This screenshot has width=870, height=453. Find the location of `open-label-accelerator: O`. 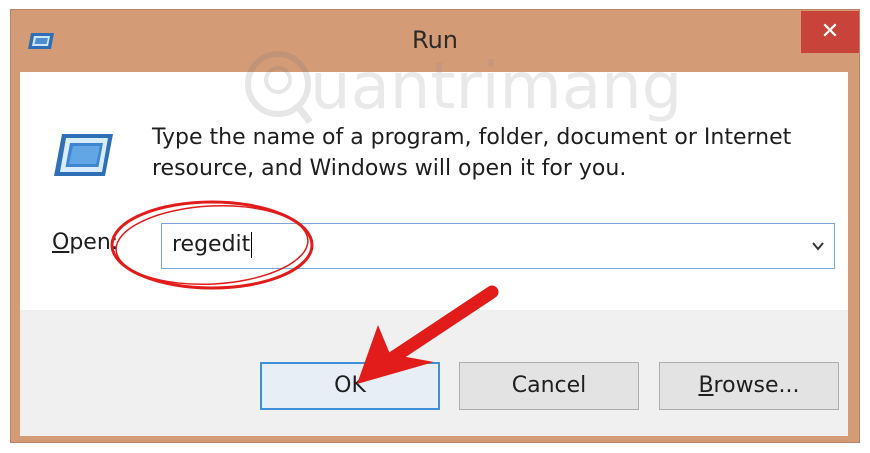

open-label-accelerator: O is located at coordinates (61, 242).